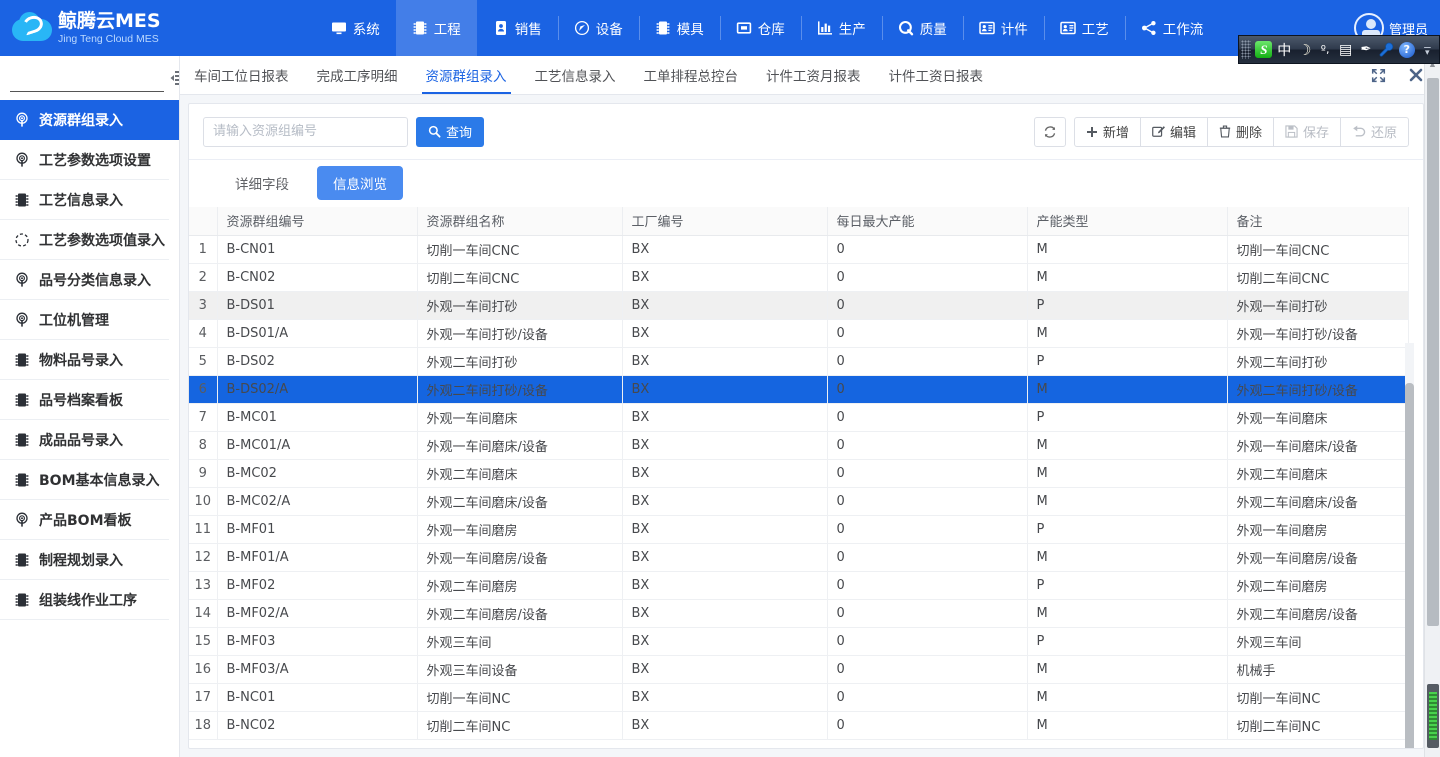 The width and height of the screenshot is (1440, 757). Describe the element at coordinates (1304, 49) in the screenshot. I see `moon-icon: ☽` at that location.